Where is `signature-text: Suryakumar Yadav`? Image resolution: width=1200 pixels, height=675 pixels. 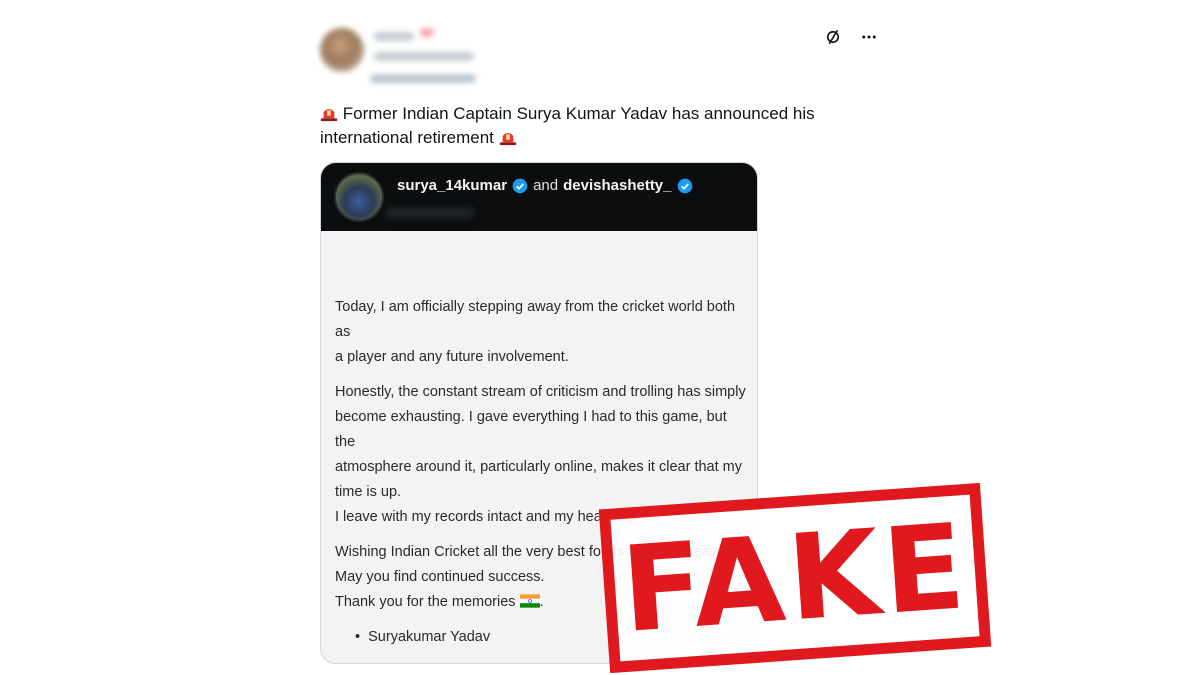
signature-text: Suryakumar Yadav is located at coordinates (429, 637).